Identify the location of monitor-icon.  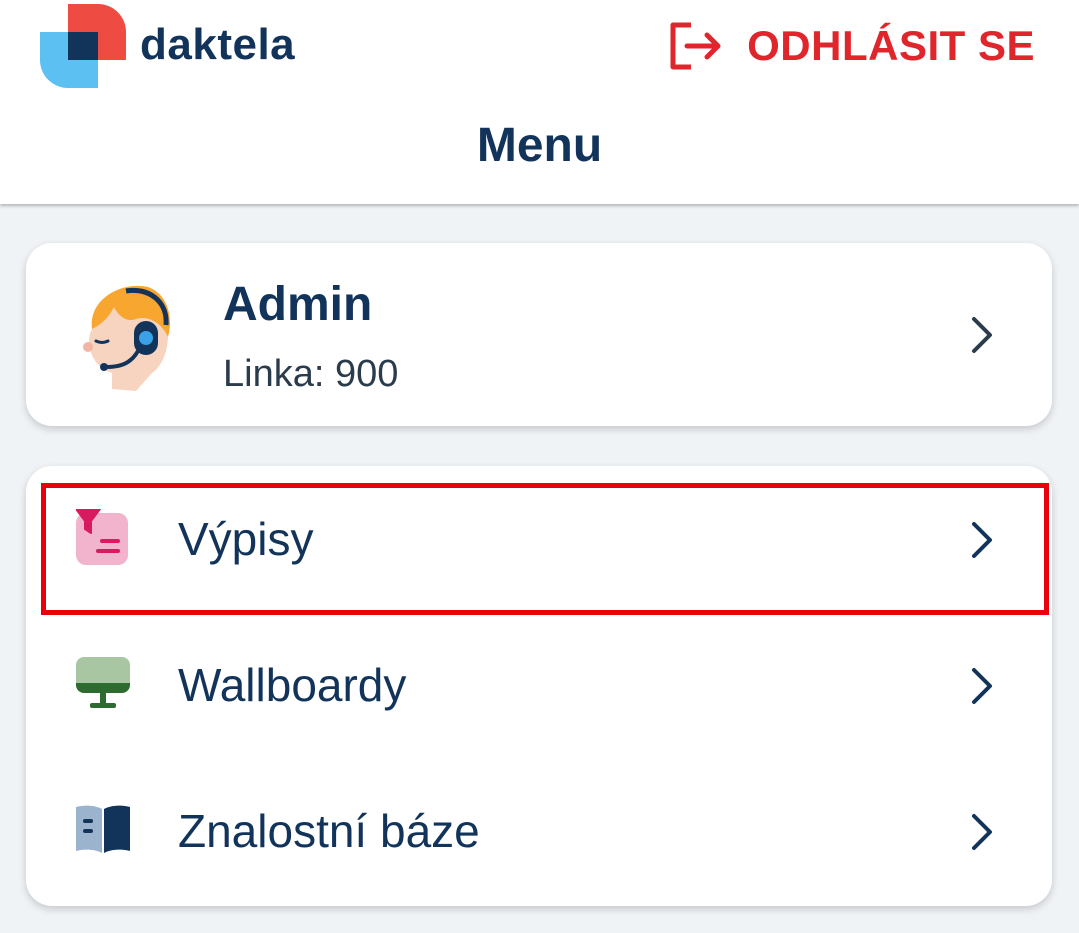
(103, 682).